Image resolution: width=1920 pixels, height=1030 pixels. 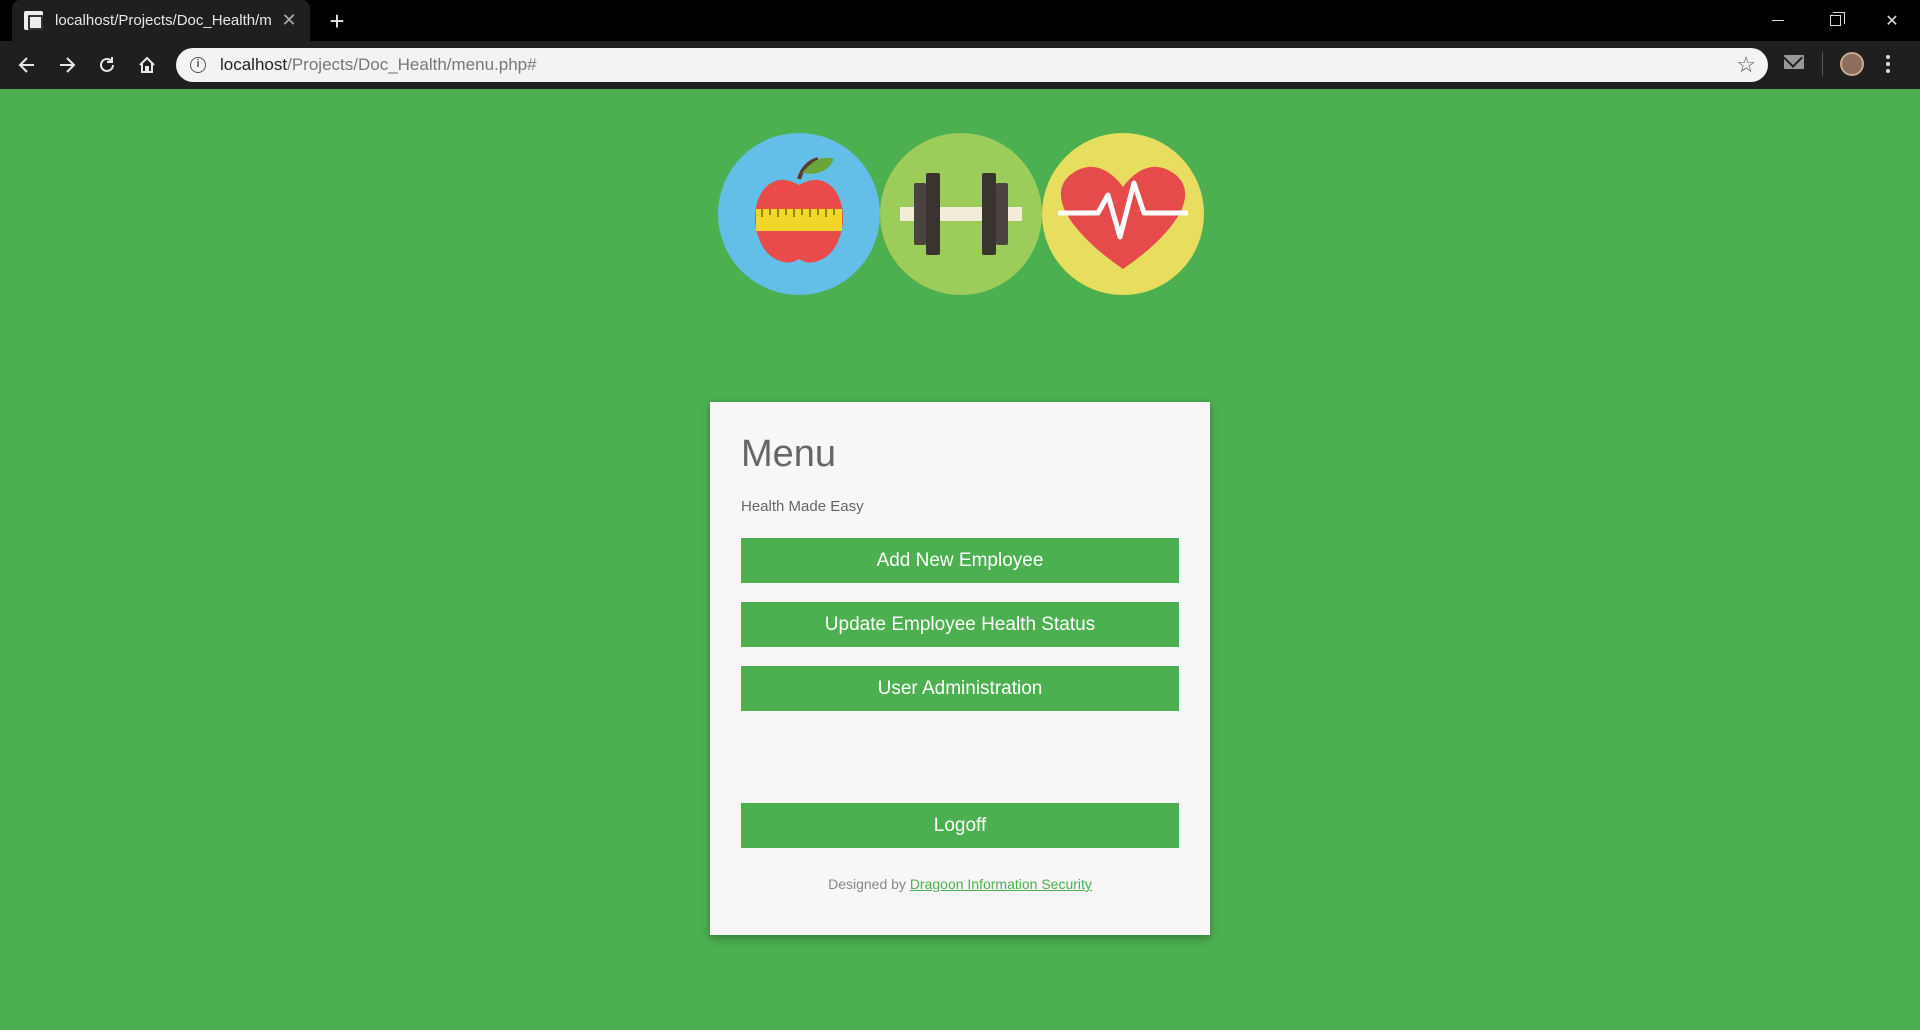 What do you see at coordinates (378, 64) in the screenshot?
I see `url-text: localhost/Projects/Doc_Health/menu.php#` at bounding box center [378, 64].